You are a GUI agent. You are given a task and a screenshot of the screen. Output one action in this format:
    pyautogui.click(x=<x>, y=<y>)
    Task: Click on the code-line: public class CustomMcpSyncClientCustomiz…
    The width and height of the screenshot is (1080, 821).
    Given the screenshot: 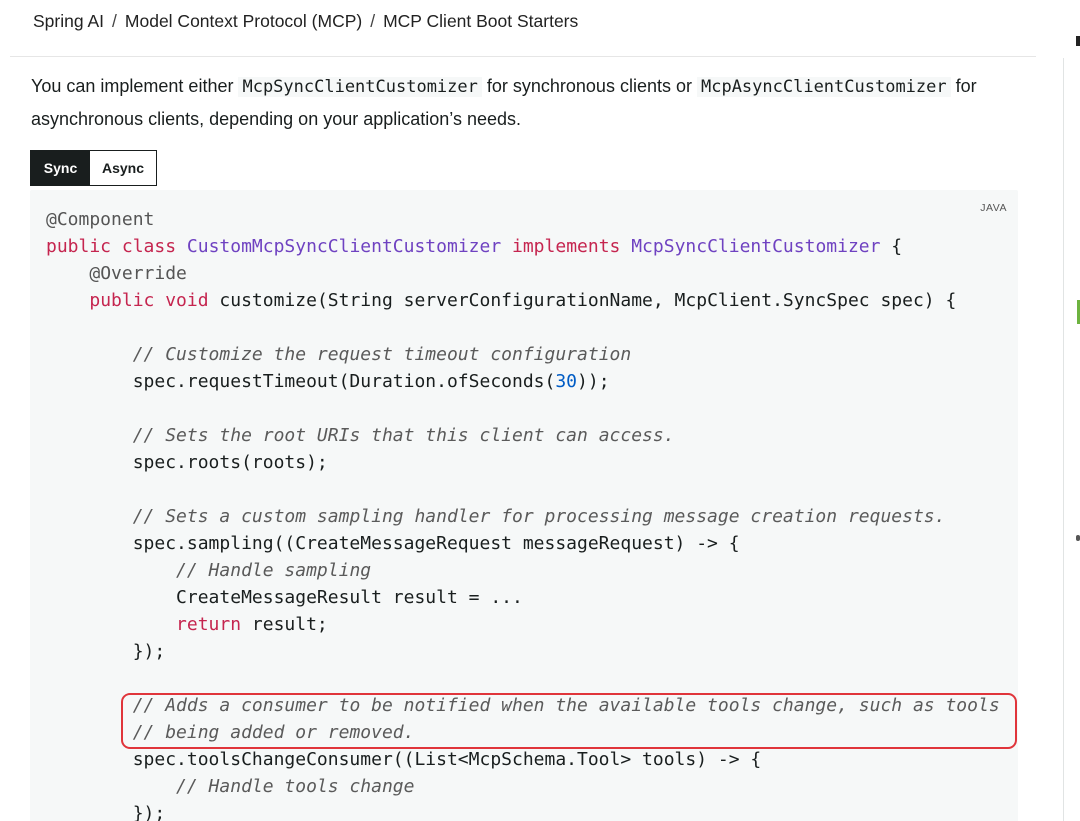 What is the action you would take?
    pyautogui.click(x=523, y=246)
    